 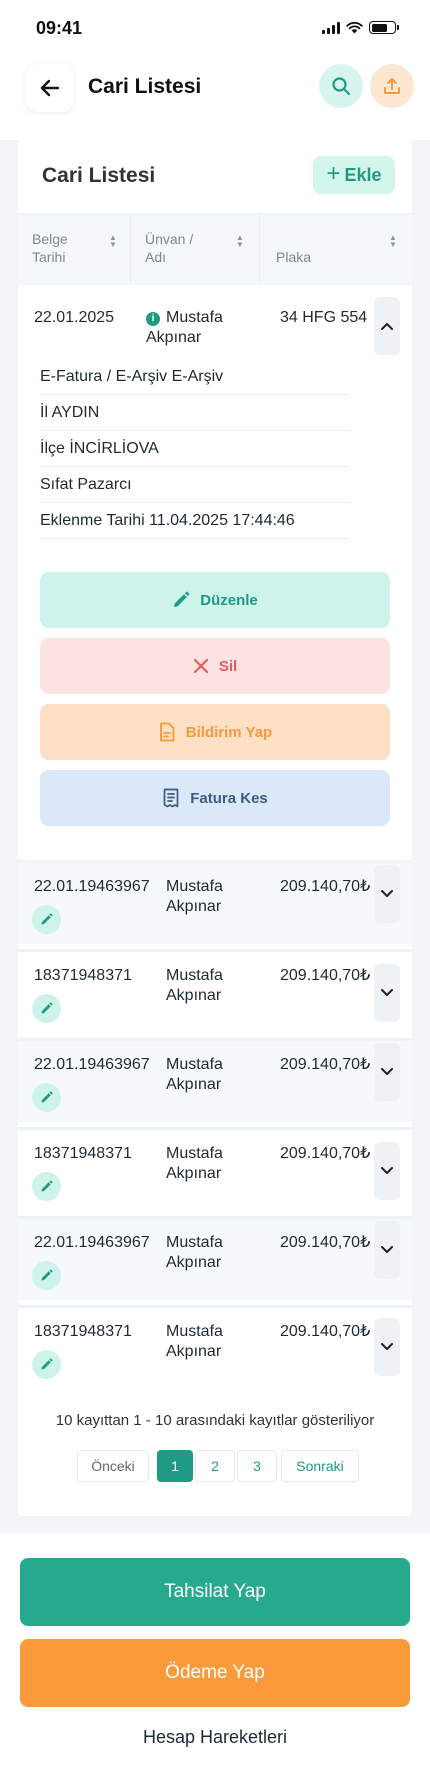 What do you see at coordinates (215, 666) in the screenshot?
I see `delete-button: Sil` at bounding box center [215, 666].